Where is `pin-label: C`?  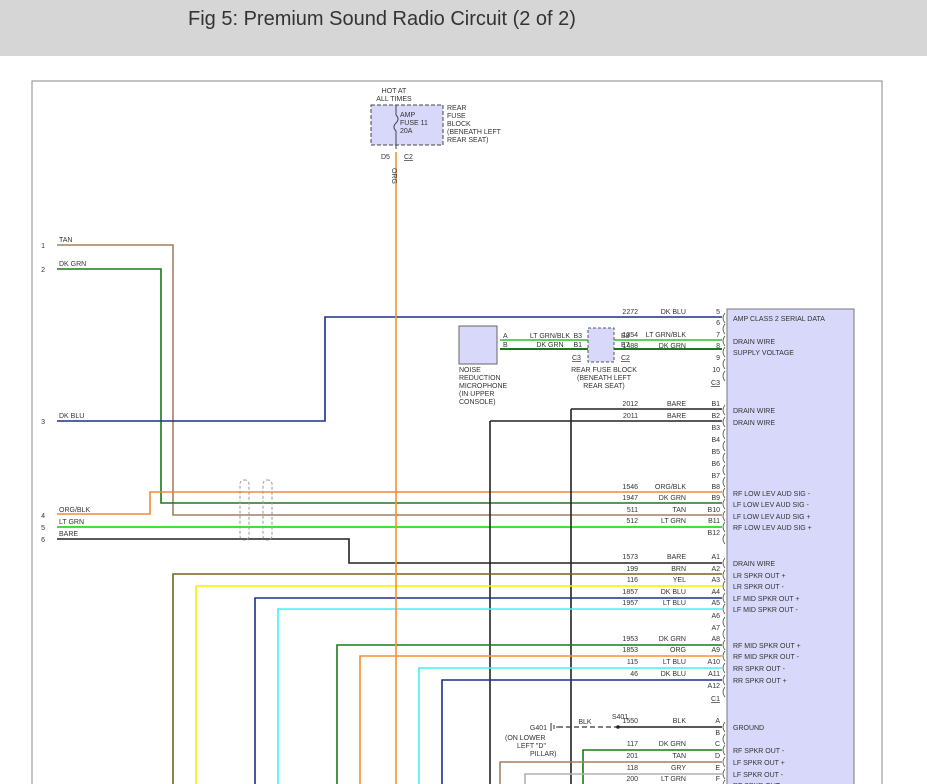 pin-label: C is located at coordinates (717, 744).